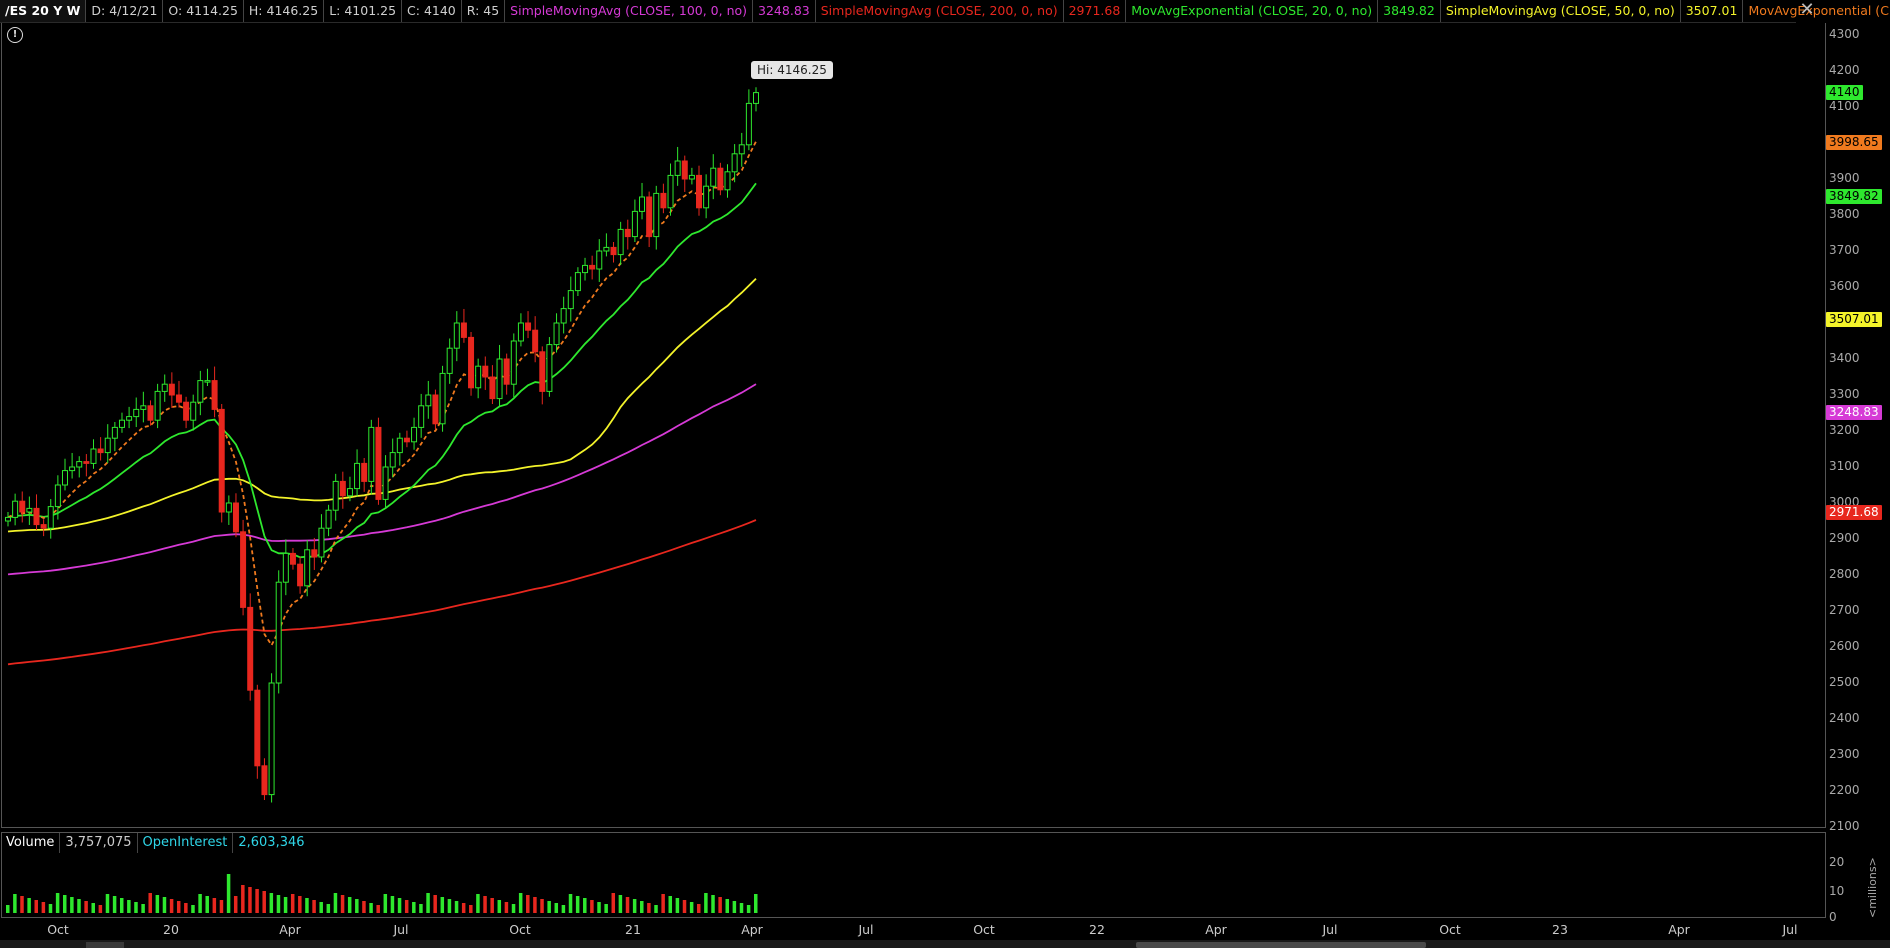 This screenshot has height=948, width=1890. What do you see at coordinates (105, 945) in the screenshot?
I see `scrollbar-left-thumb` at bounding box center [105, 945].